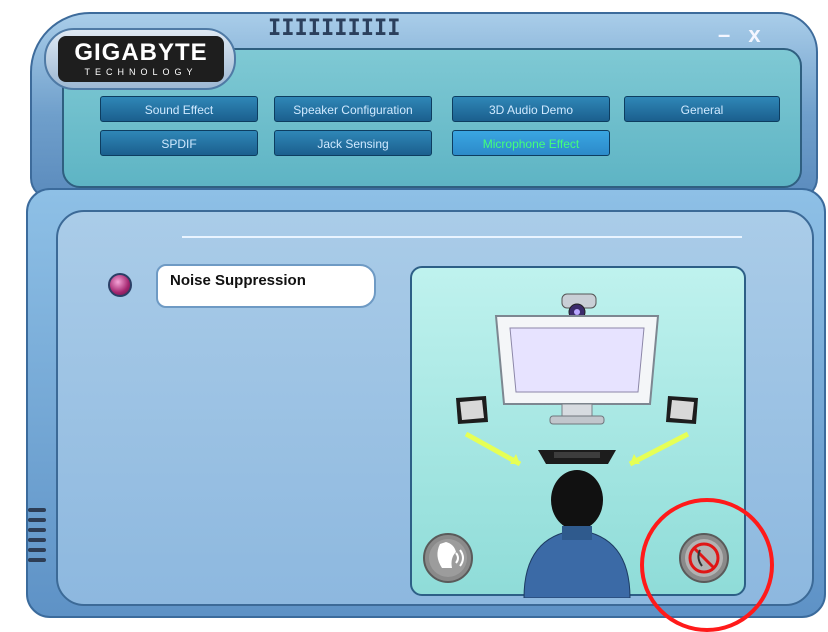 The image size is (828, 632). I want to click on tab-3d-audio-demo: 3D Audio Demo, so click(531, 109).